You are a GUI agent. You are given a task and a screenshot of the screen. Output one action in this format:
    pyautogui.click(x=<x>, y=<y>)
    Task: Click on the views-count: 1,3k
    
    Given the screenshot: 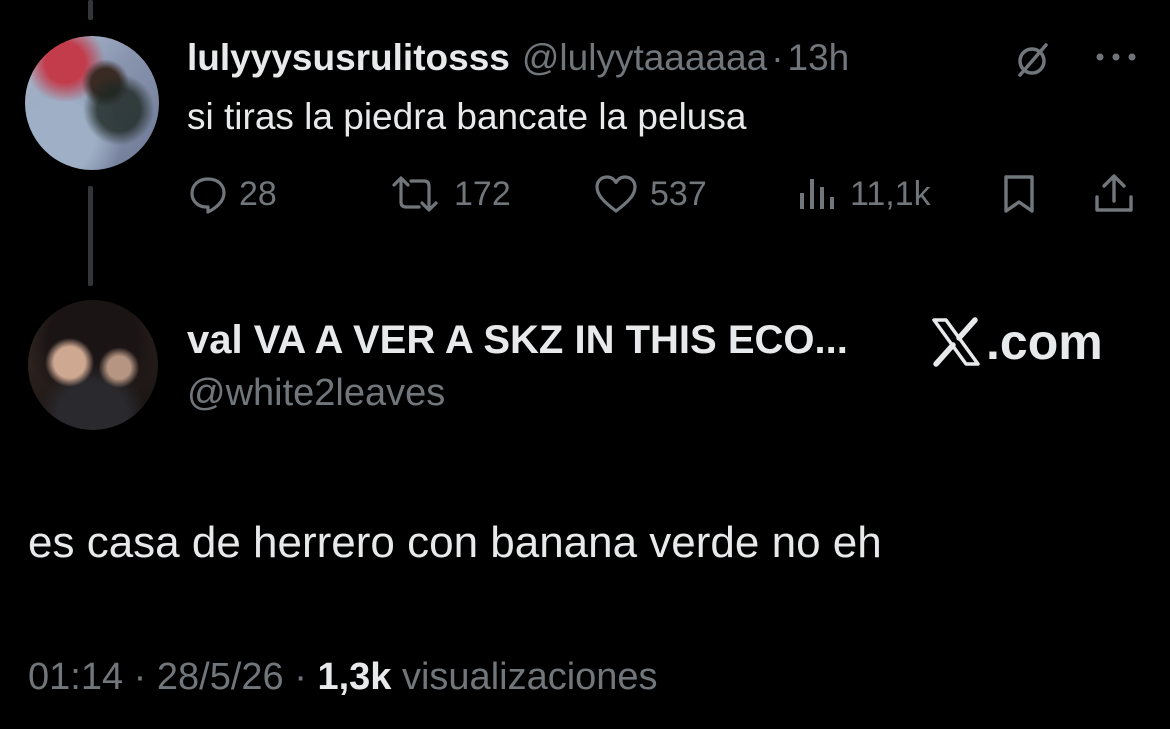 What is the action you would take?
    pyautogui.click(x=354, y=677)
    